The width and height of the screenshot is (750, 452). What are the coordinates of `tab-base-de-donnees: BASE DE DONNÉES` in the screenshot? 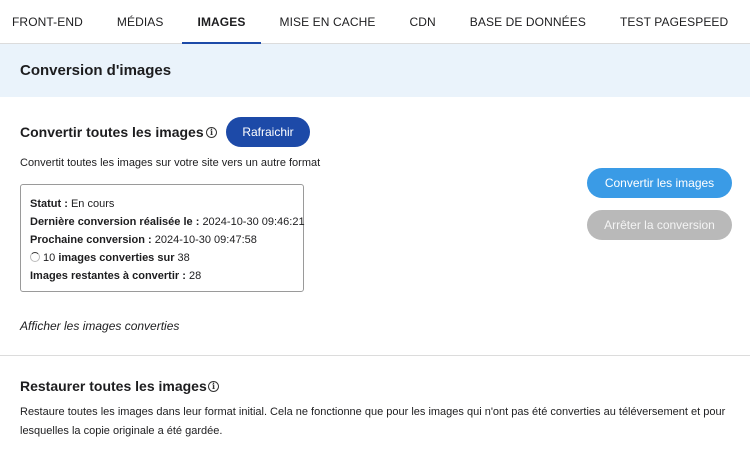 It's located at (528, 22).